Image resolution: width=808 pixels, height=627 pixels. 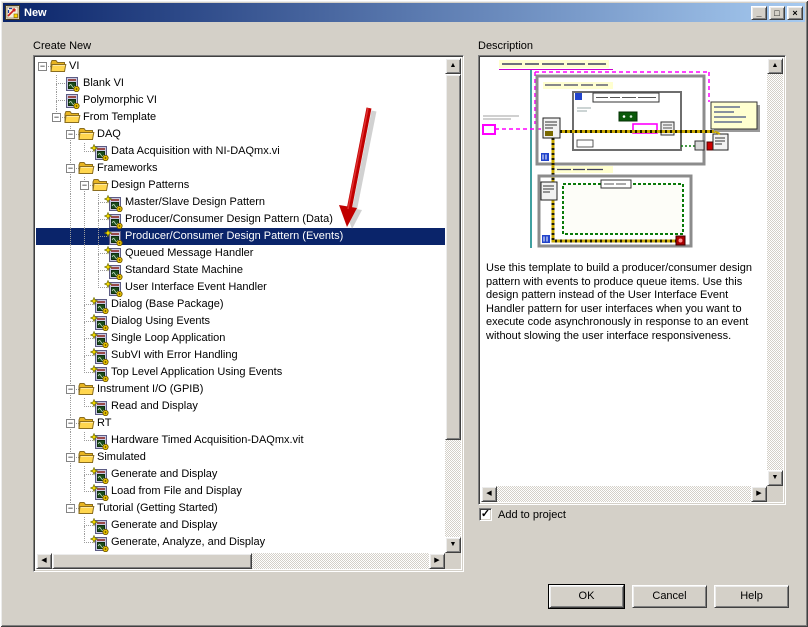 I want to click on vi-icon, so click(x=73, y=102).